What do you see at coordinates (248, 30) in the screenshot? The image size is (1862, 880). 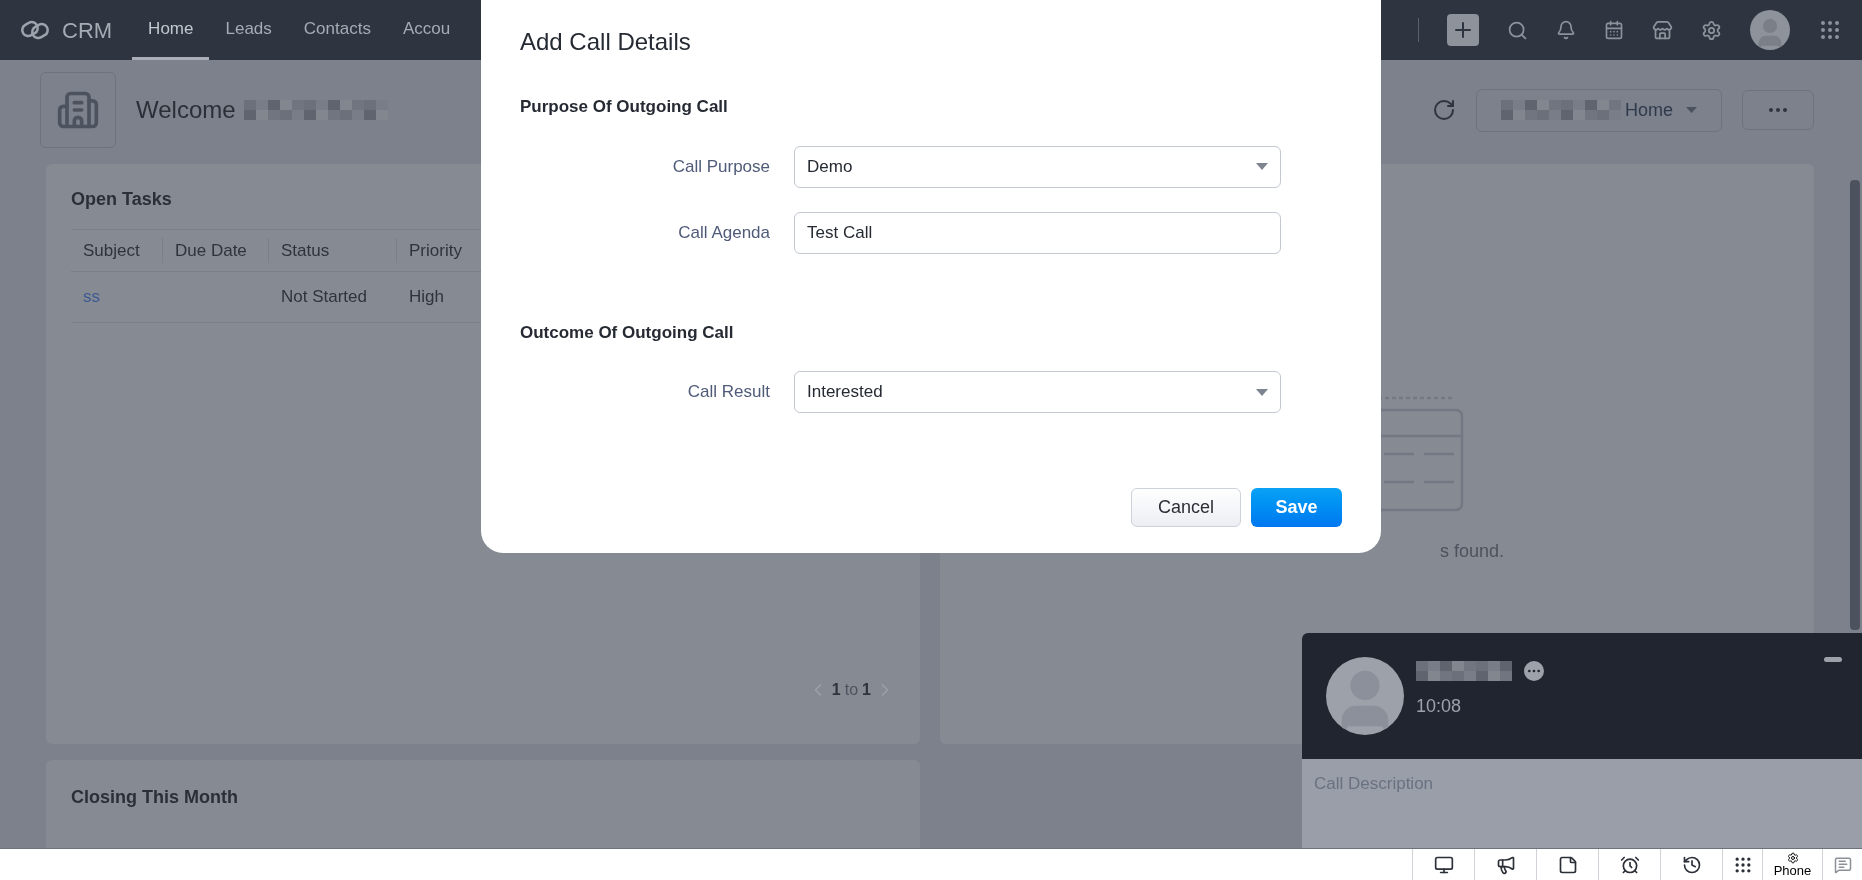 I see `nav-tab: Leads` at bounding box center [248, 30].